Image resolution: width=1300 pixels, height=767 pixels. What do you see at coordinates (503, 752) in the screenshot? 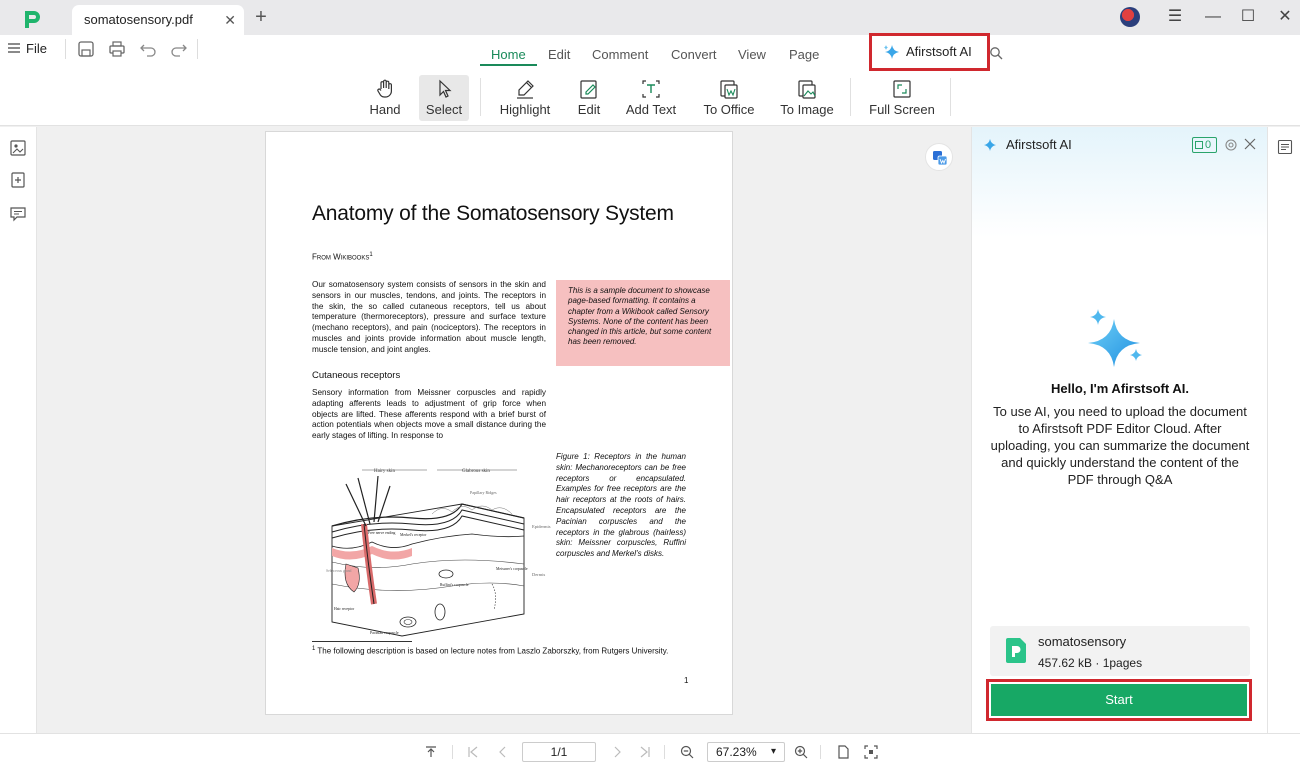
I see `previous-page-icon` at bounding box center [503, 752].